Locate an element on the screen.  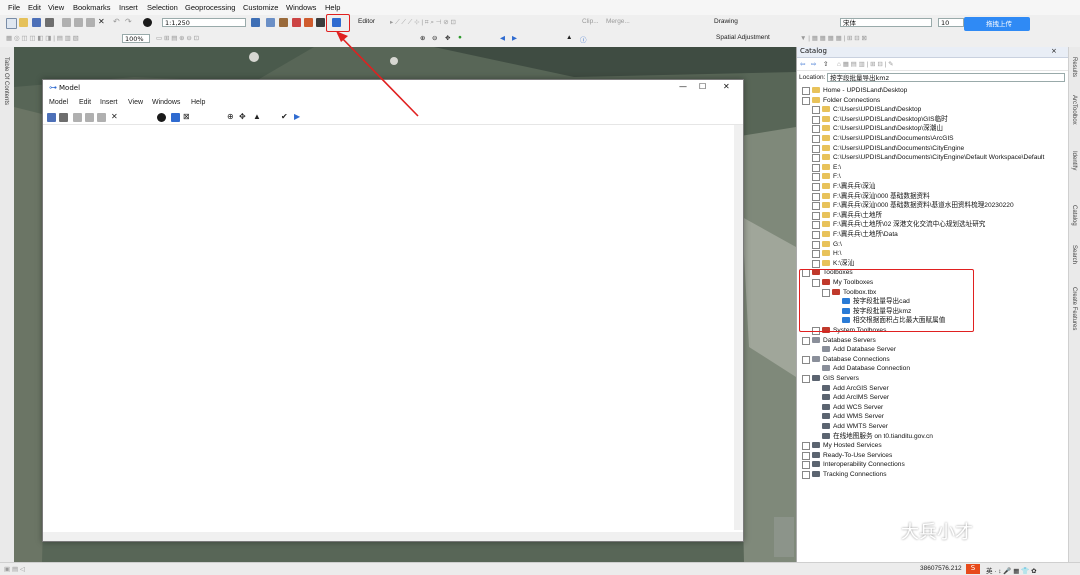
table-of-contents-icon is located at coordinates (270, 22).